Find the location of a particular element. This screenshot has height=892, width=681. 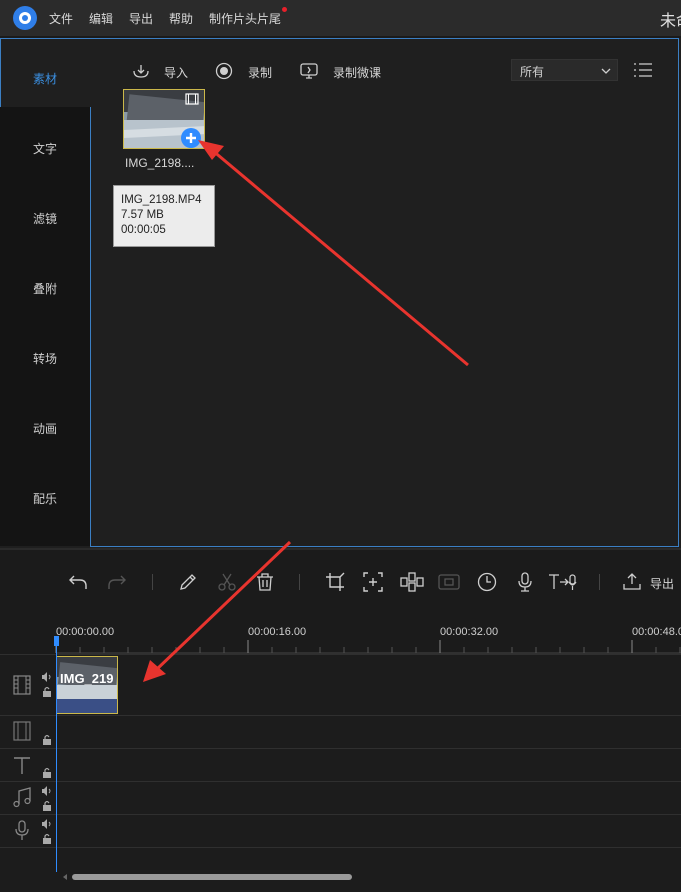

text-to-speech-icon is located at coordinates (563, 582).